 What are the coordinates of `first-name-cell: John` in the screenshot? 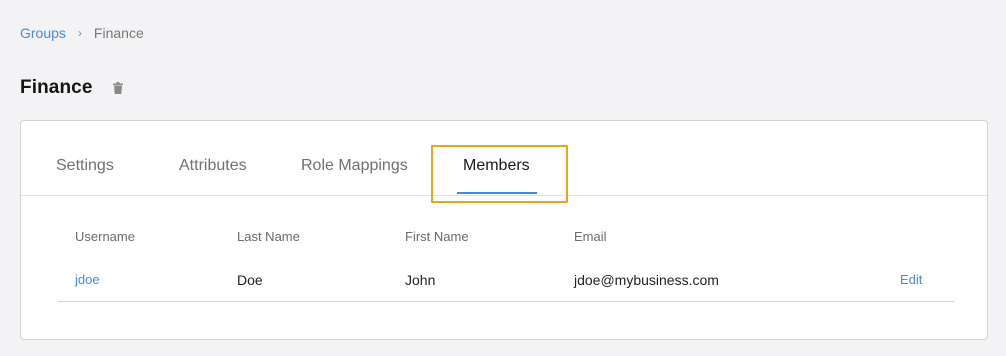 It's located at (420, 280).